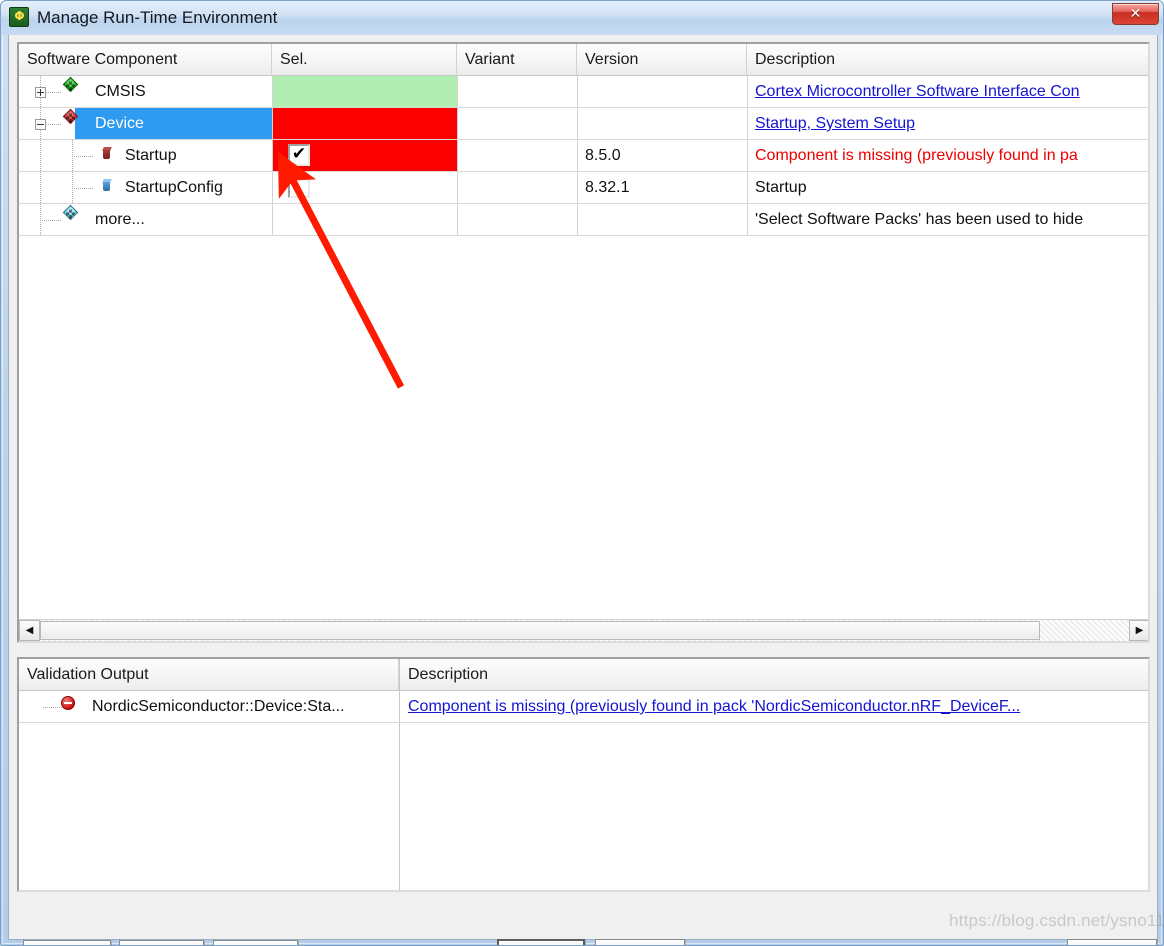 The height and width of the screenshot is (946, 1164). What do you see at coordinates (209, 674) in the screenshot?
I see `validation-column-header-output: Validation Output` at bounding box center [209, 674].